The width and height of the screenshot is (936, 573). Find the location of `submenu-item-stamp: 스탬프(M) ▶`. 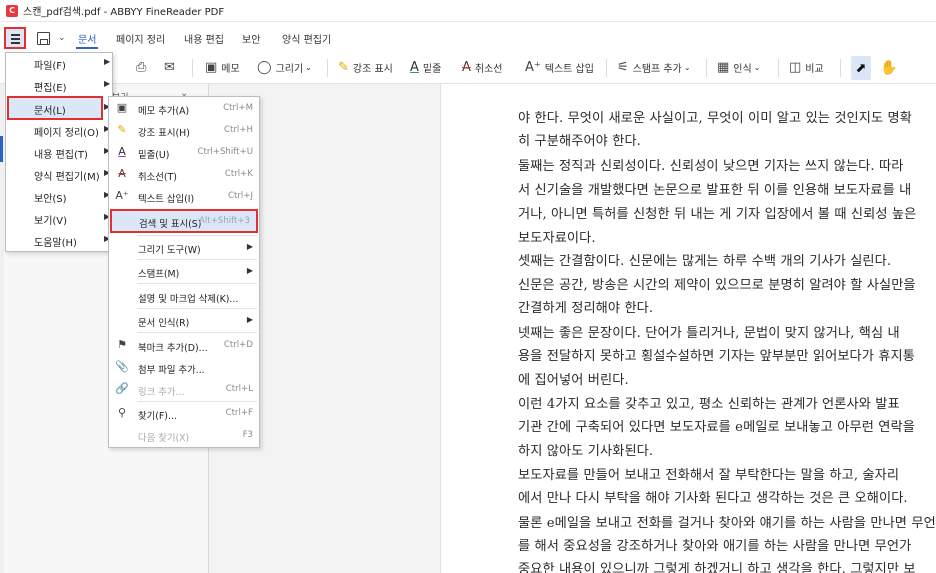

submenu-item-stamp: 스탬프(M) ▶ is located at coordinates (184, 271).